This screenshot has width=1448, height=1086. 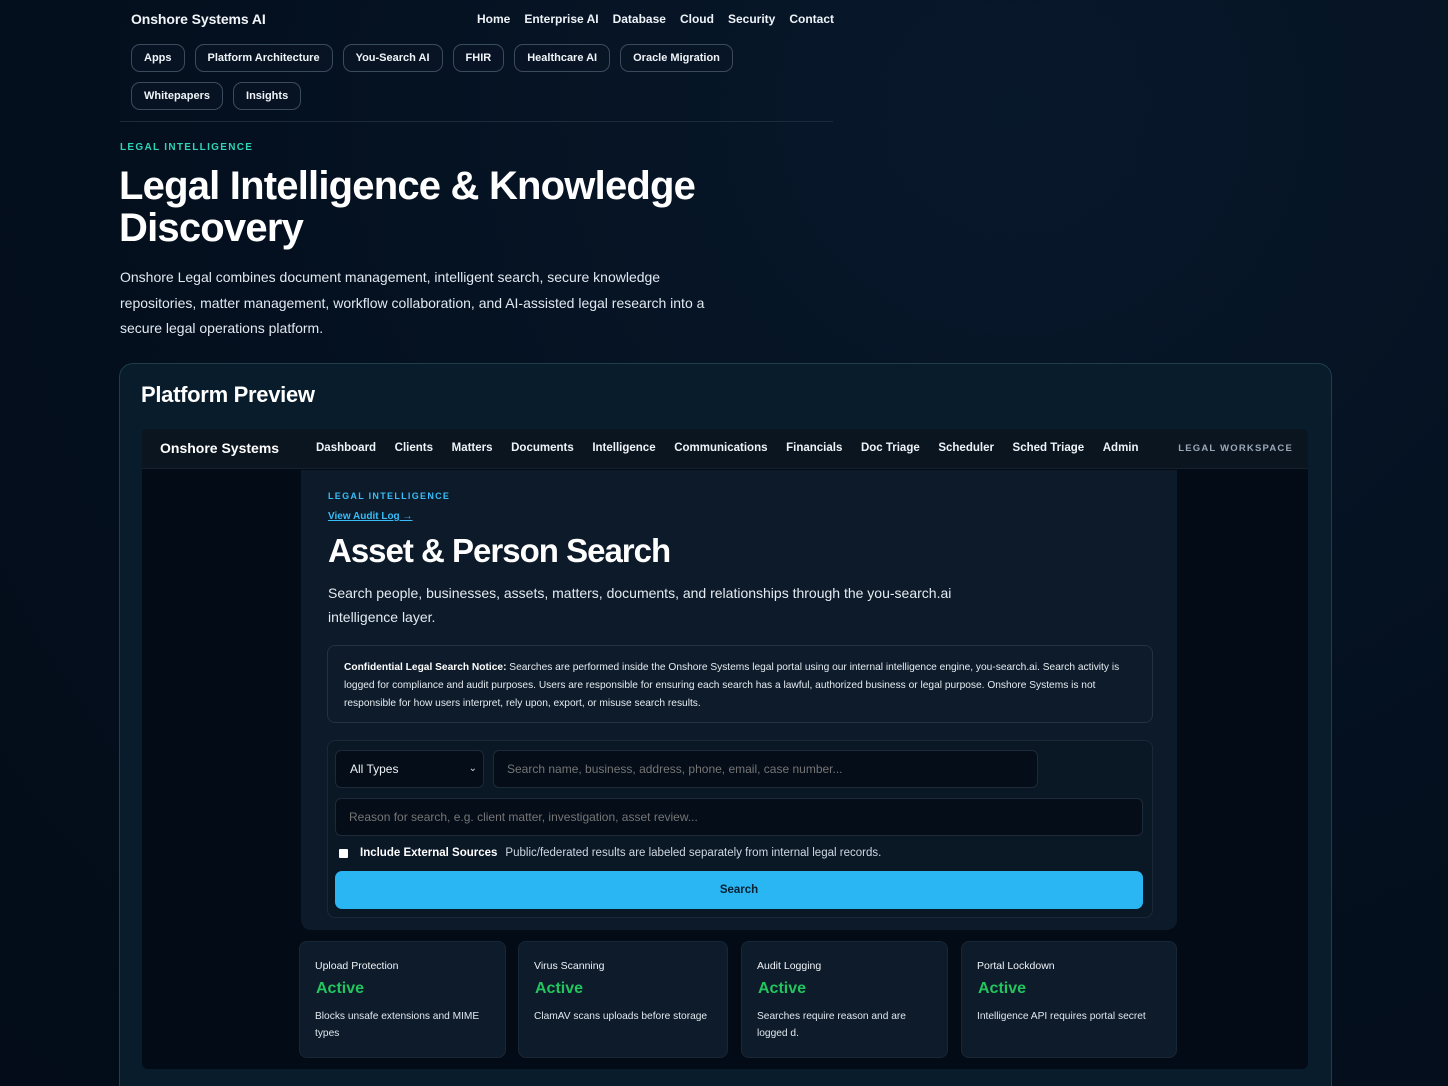 I want to click on pill-platform-architecture: Platform Architecture, so click(x=263, y=58).